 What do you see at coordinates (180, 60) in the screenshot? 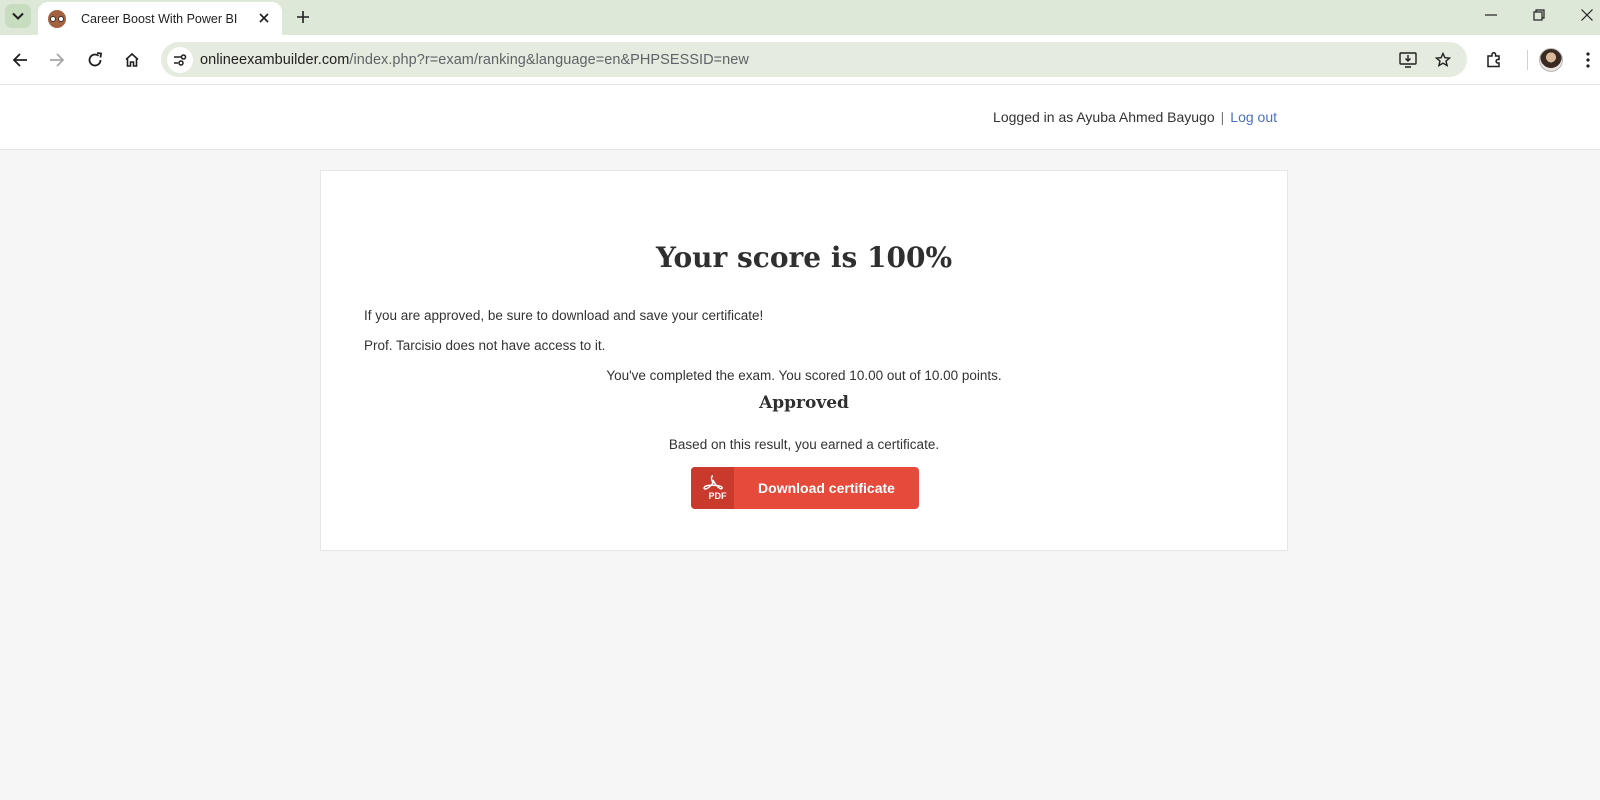
I see `site-info-icon` at bounding box center [180, 60].